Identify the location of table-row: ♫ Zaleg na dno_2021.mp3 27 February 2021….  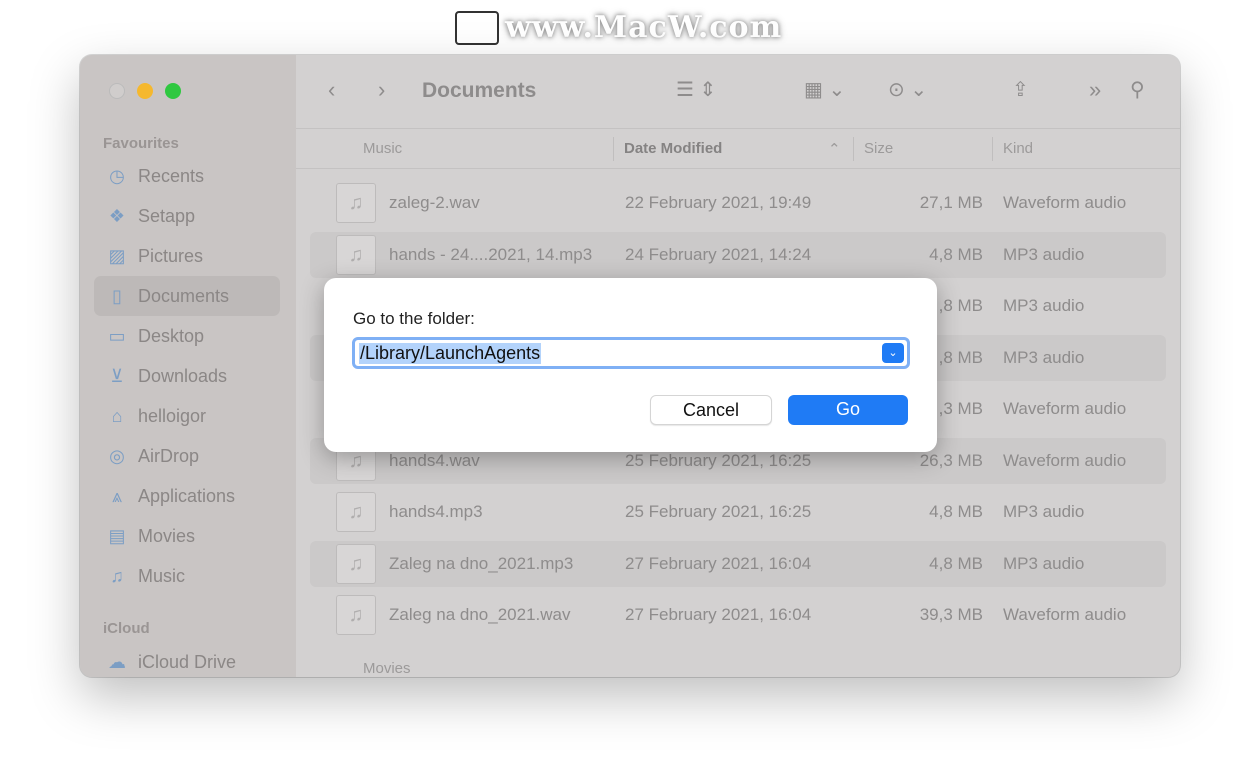
(738, 563).